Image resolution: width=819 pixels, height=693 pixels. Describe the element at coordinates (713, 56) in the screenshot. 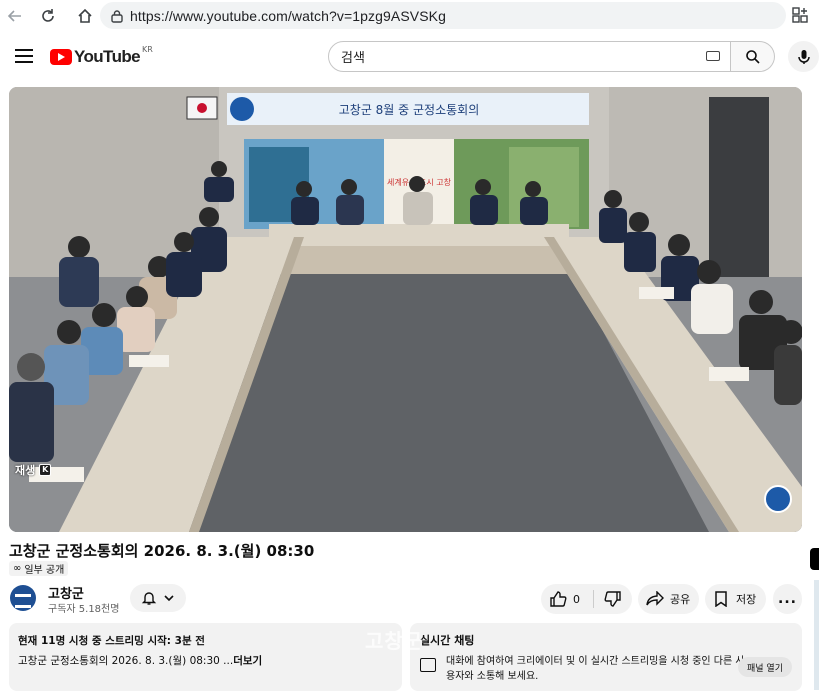

I see `keyboard-icon` at that location.